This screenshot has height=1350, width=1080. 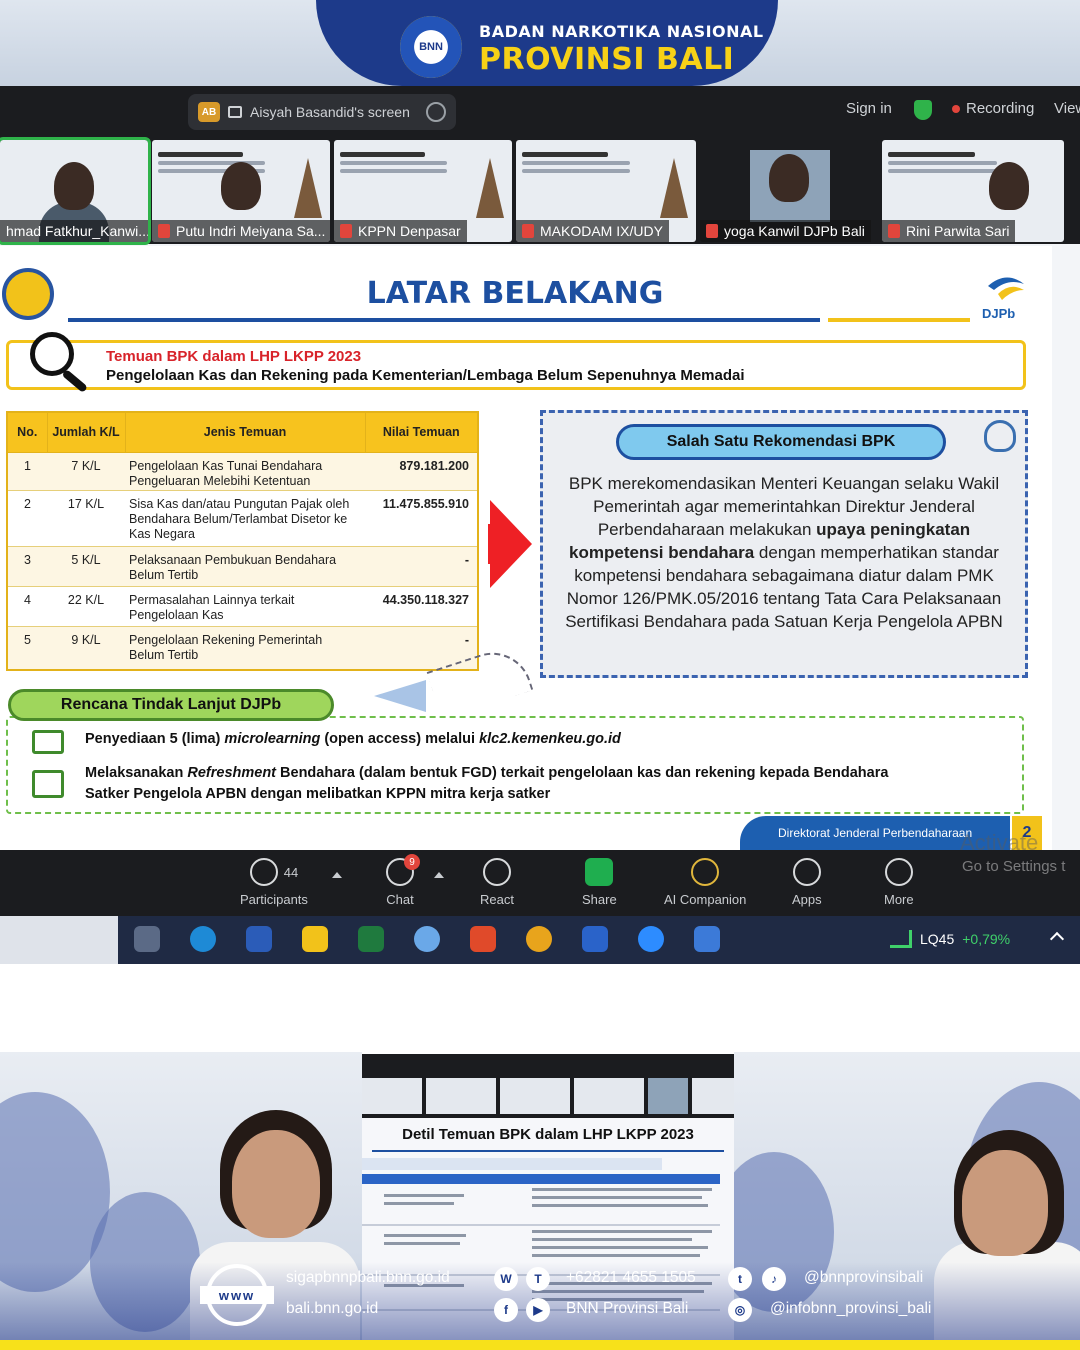 I want to click on screen-share-indicator: AB Aisyah Basandid's screen, so click(x=322, y=112).